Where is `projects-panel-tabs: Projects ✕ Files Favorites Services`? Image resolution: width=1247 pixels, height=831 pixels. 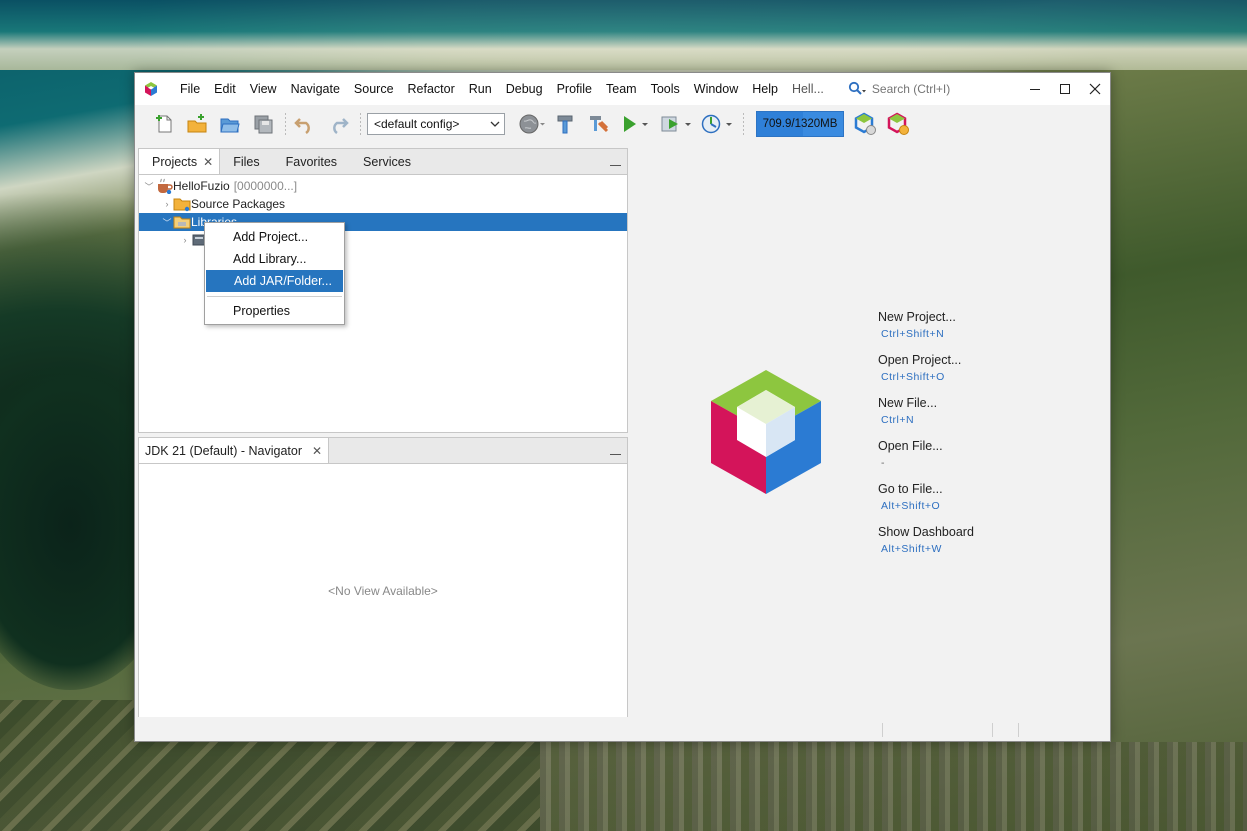
projects-panel-tabs: Projects ✕ Files Favorites Services is located at coordinates (383, 162).